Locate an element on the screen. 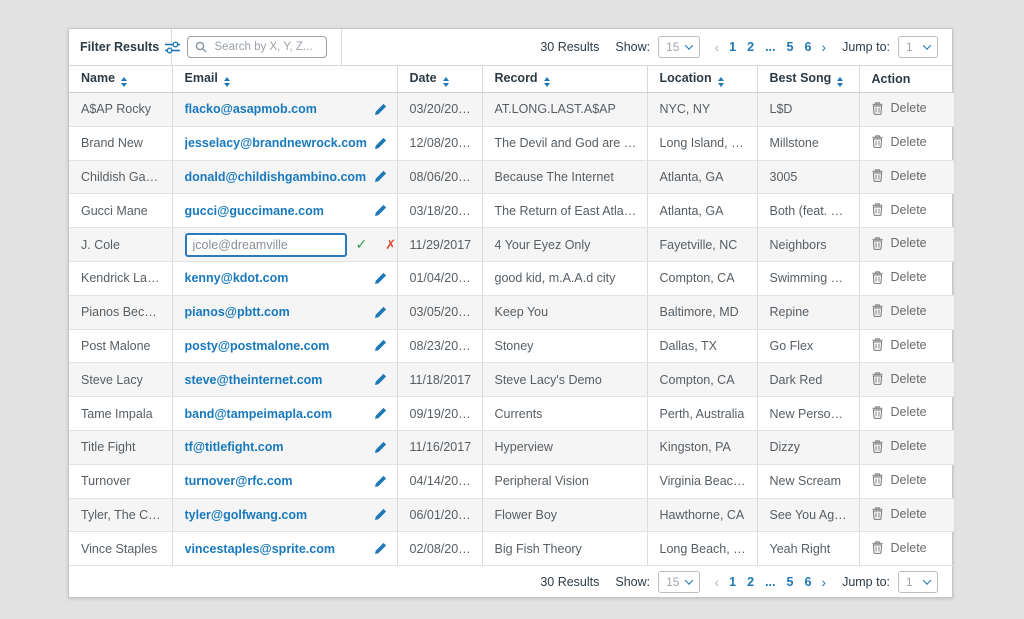 Image resolution: width=1024 pixels, height=619 pixels. email-link: steve@theinternet.com is located at coordinates (254, 380).